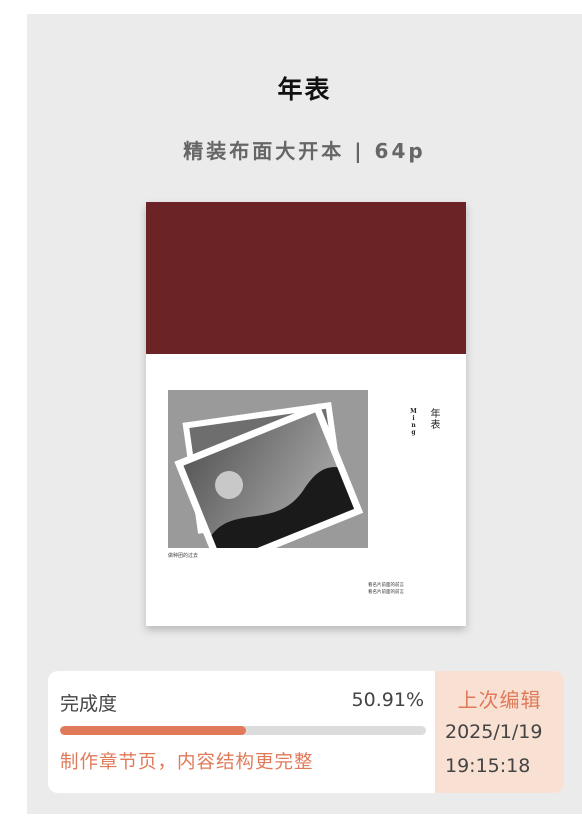  I want to click on product-subtitle: 精装布面大开本 | 64p, so click(304, 151).